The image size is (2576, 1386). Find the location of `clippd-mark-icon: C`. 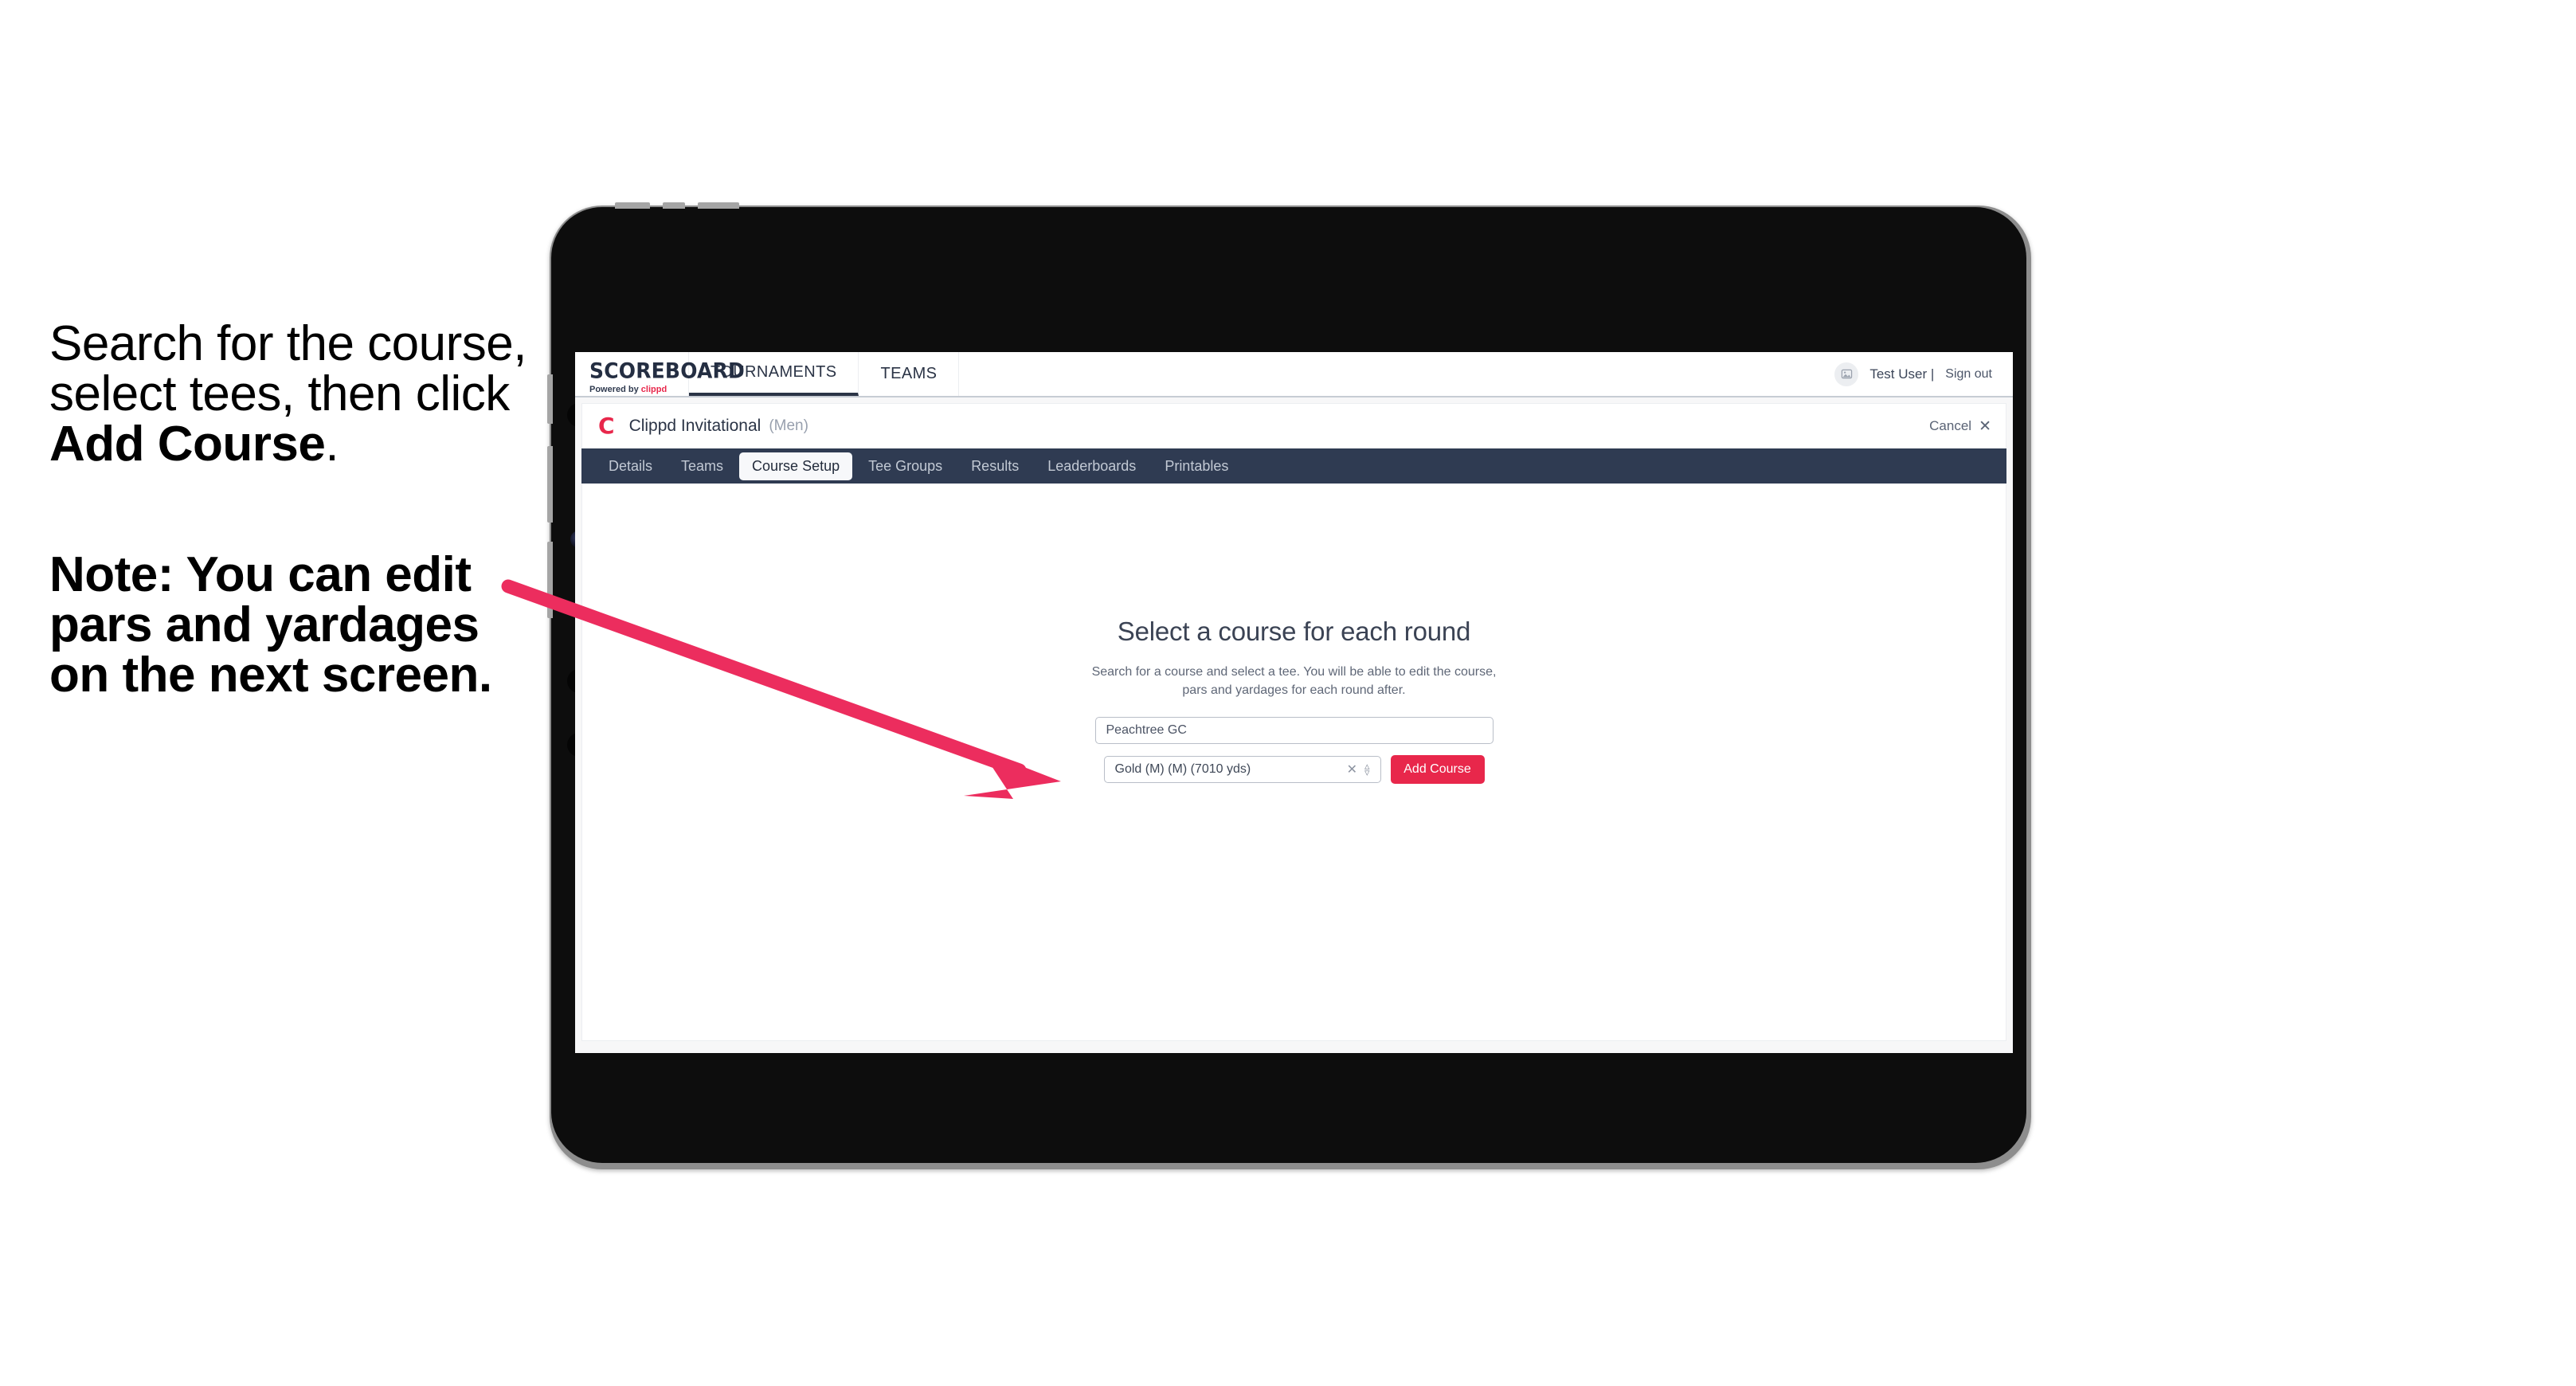

clippd-mark-icon: C is located at coordinates (606, 426).